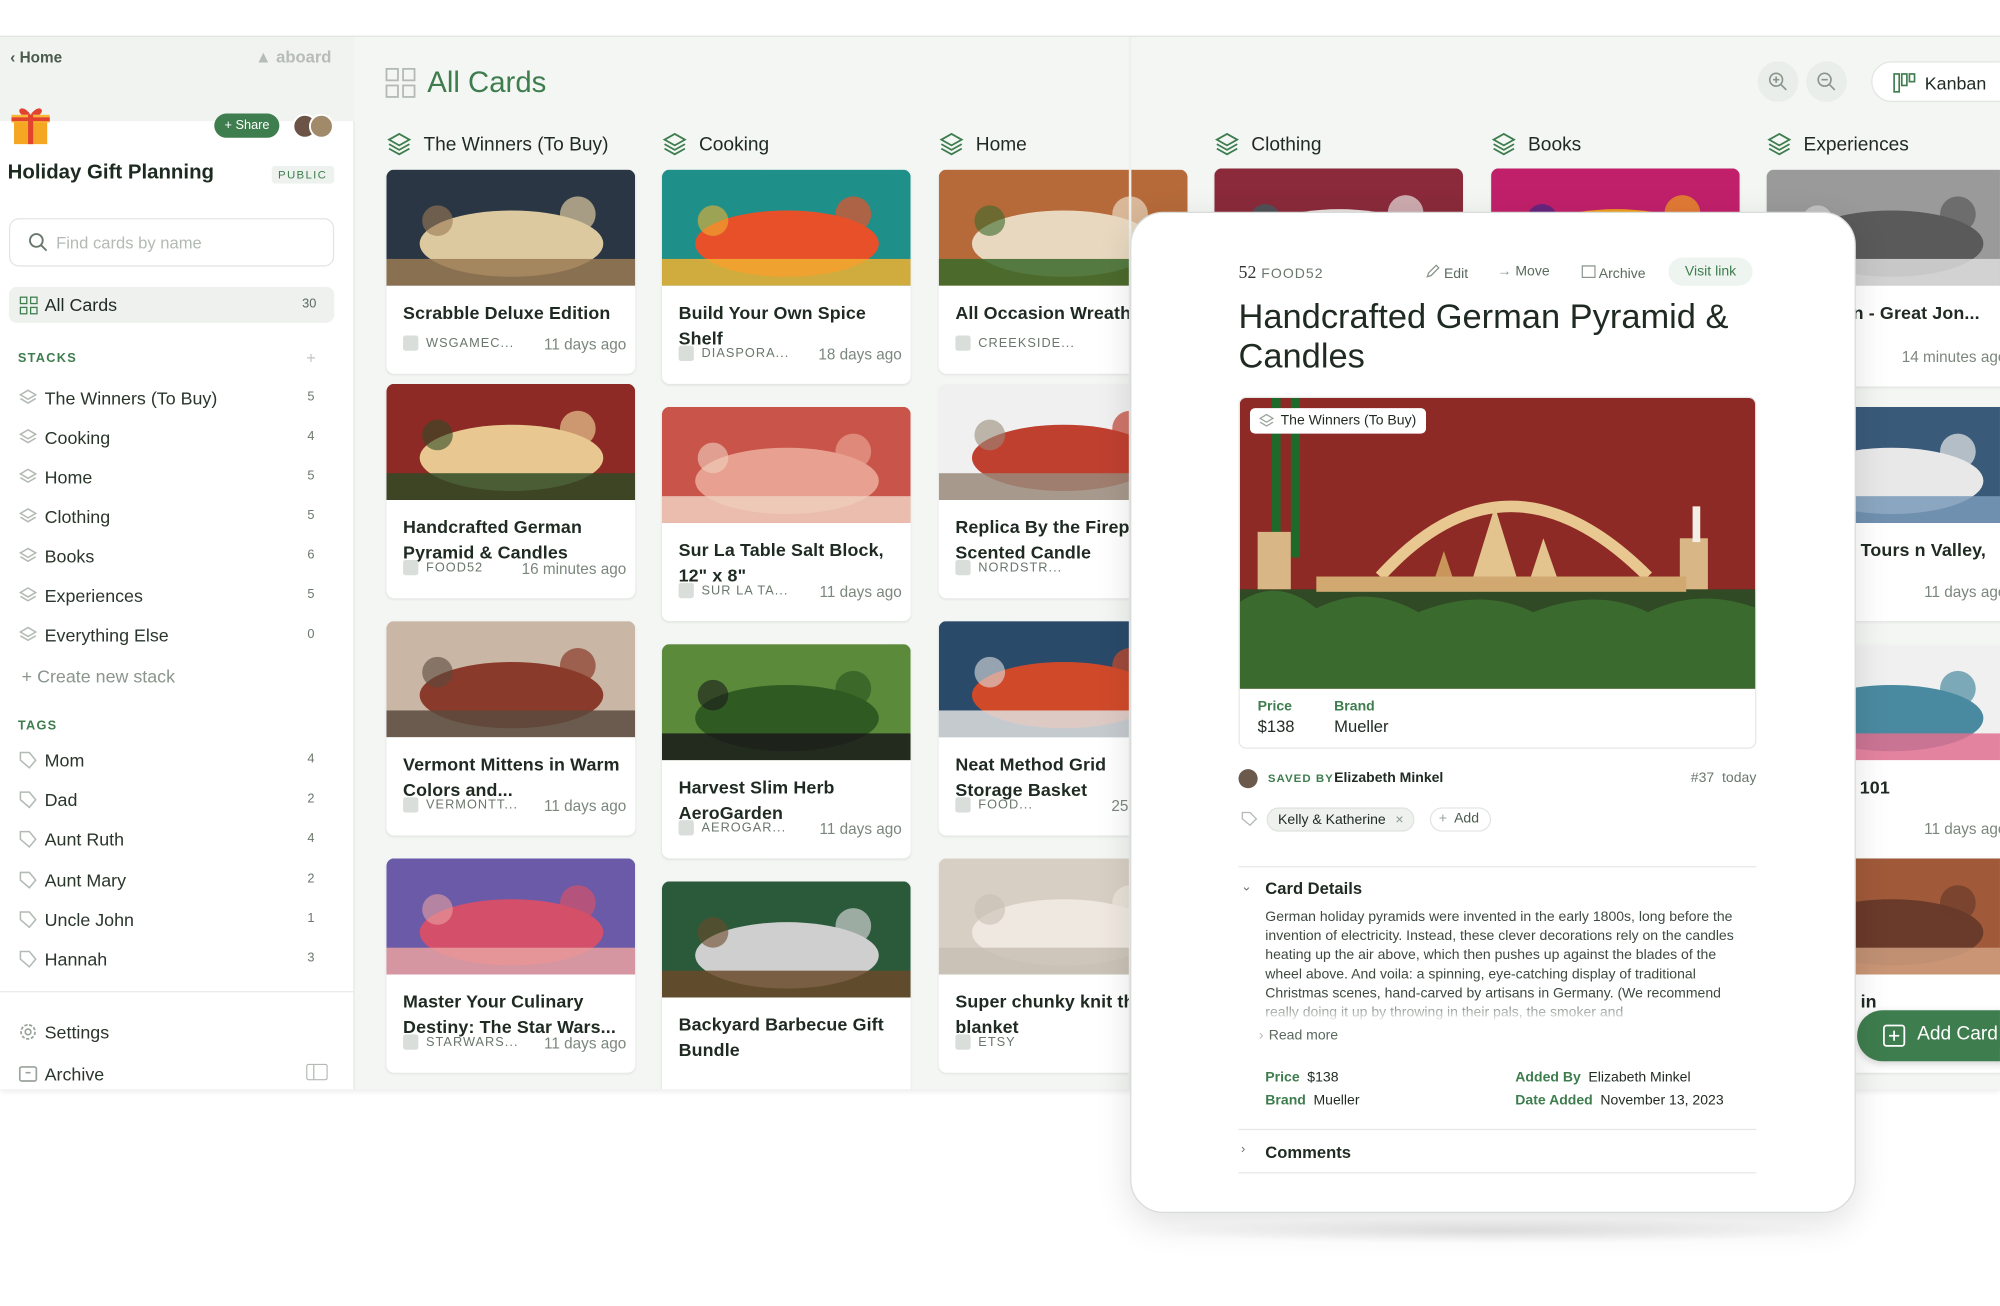  What do you see at coordinates (77, 437) in the screenshot?
I see `stack-label: Cooking` at bounding box center [77, 437].